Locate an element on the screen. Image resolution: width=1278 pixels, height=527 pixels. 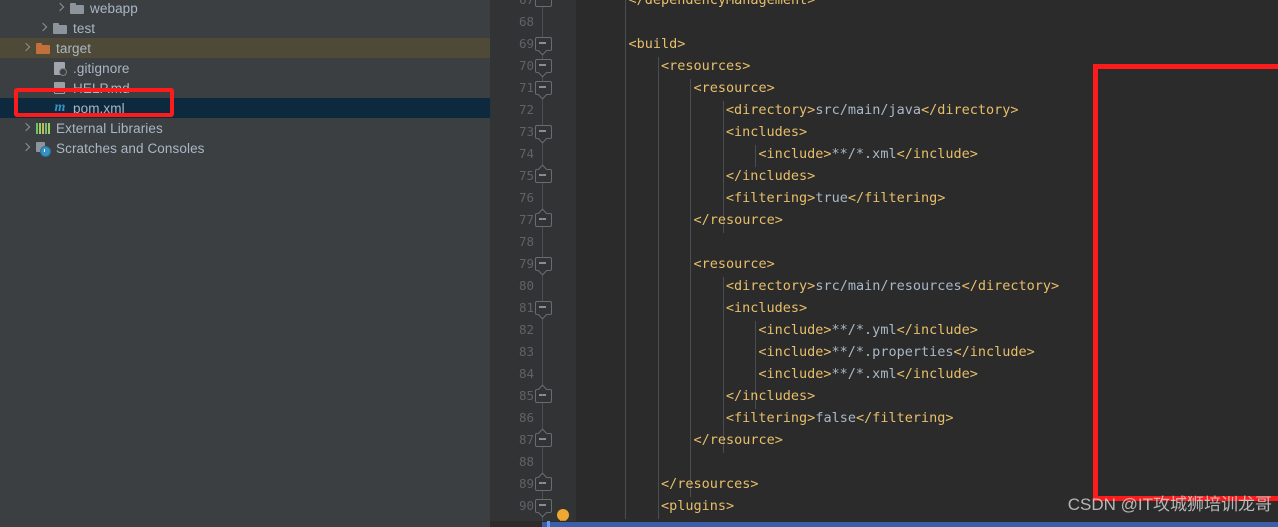
code-line: <directory>src/main/java</directory> is located at coordinates (872, 110).